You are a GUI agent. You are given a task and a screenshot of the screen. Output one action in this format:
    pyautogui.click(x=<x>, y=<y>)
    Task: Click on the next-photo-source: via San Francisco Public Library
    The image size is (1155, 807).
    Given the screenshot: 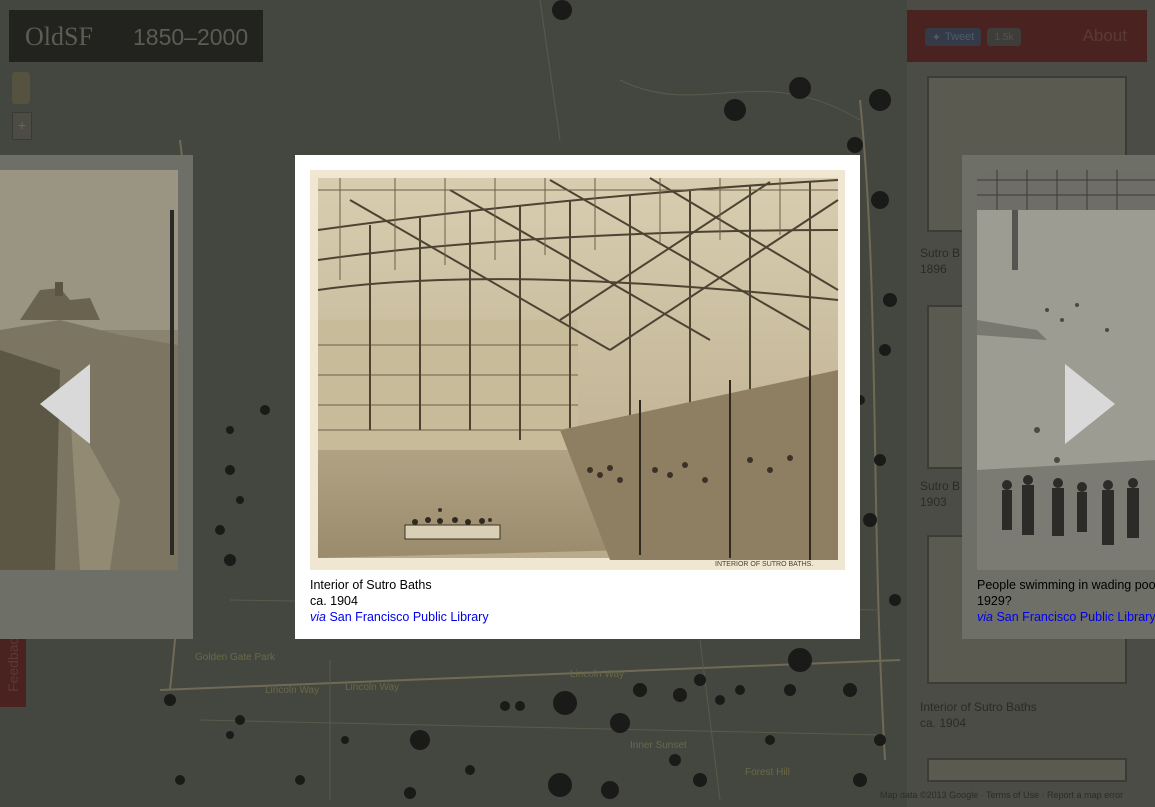 What is the action you would take?
    pyautogui.click(x=1066, y=617)
    